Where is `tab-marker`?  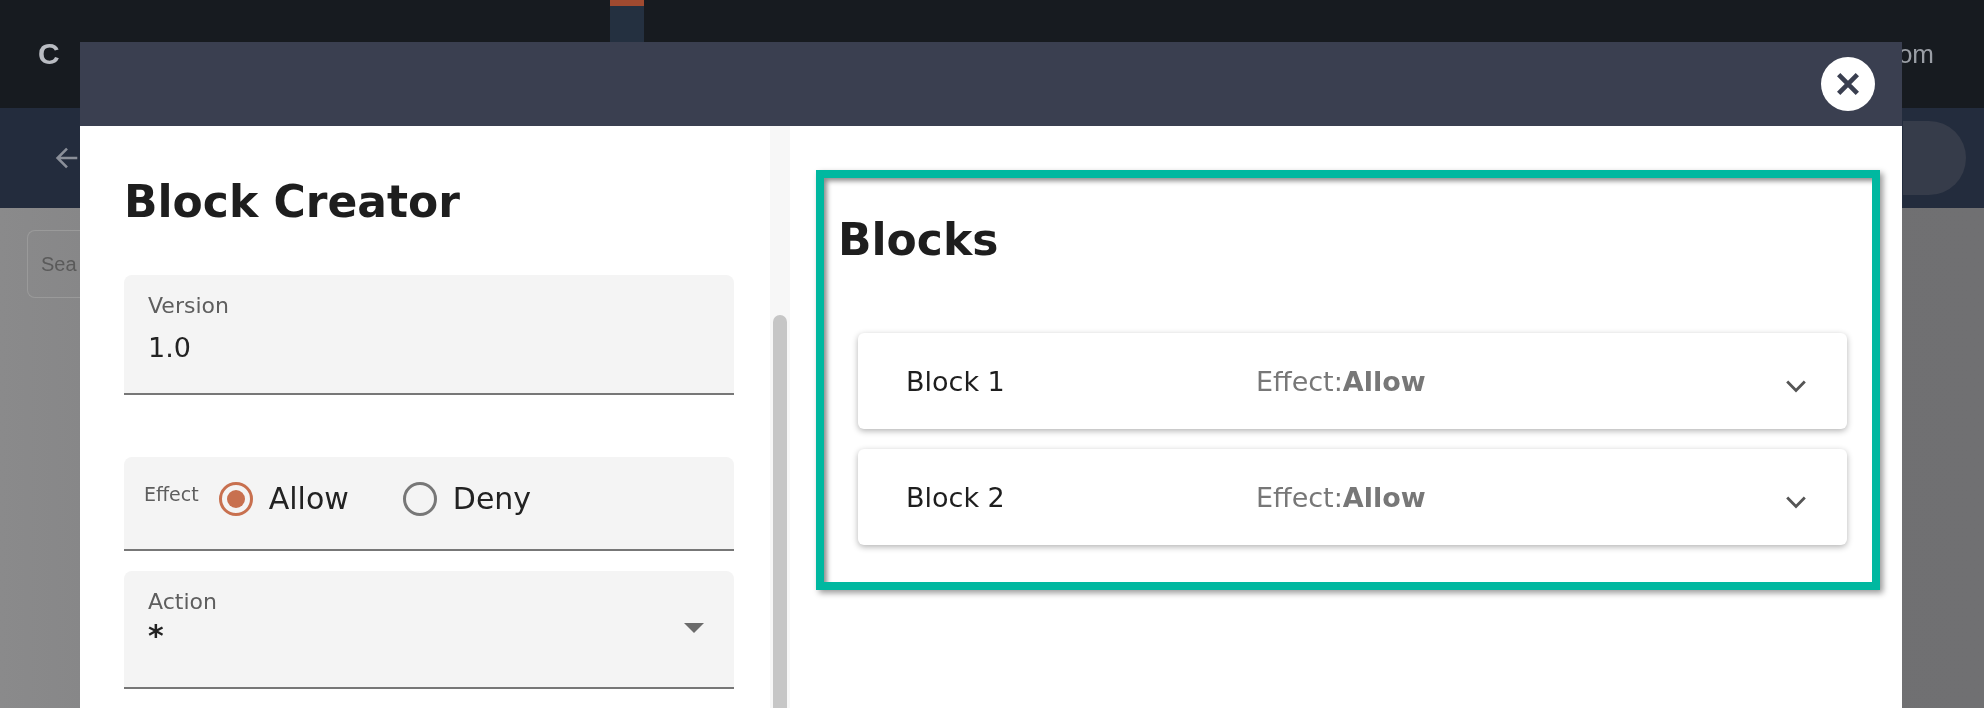
tab-marker is located at coordinates (627, 21).